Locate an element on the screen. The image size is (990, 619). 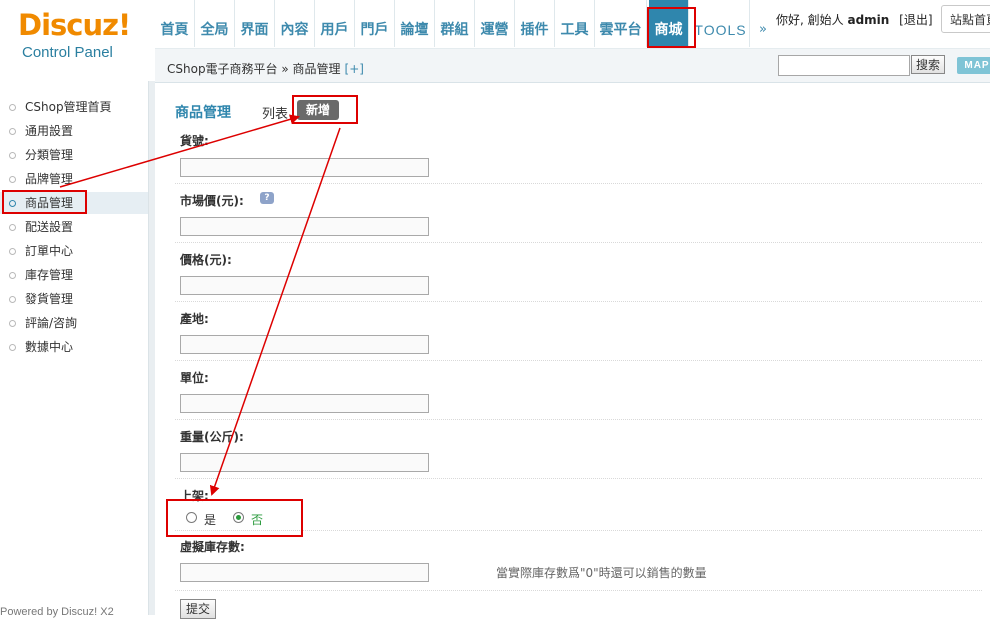
sidebar-item-categories: 分類管理 is located at coordinates (74, 155).